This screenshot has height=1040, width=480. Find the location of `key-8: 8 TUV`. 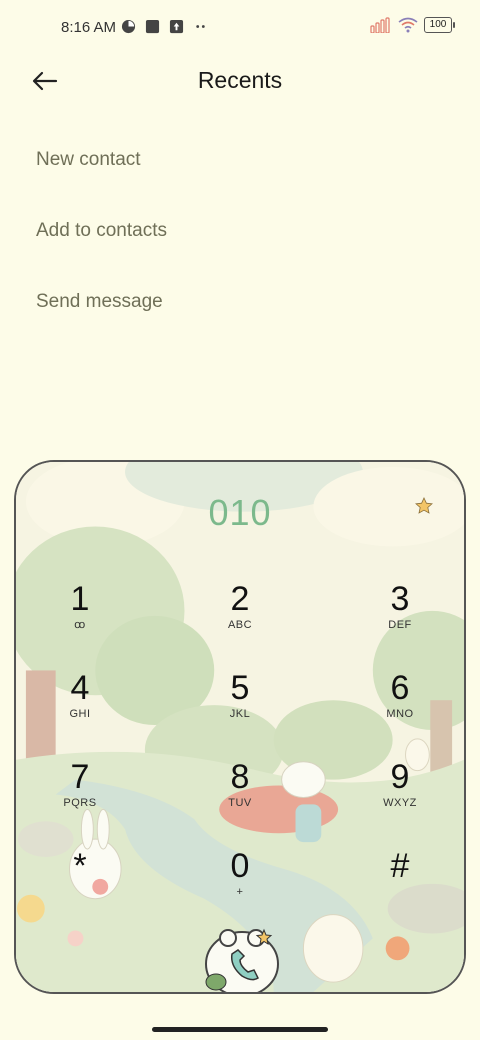

key-8: 8 TUV is located at coordinates (240, 798).